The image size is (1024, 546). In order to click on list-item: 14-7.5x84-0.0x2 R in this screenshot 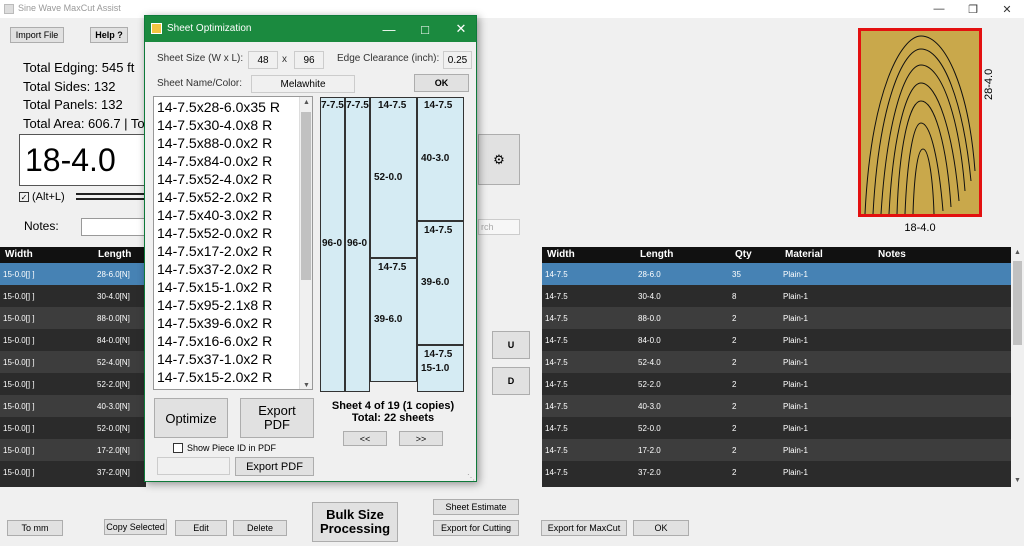, I will do `click(214, 161)`.